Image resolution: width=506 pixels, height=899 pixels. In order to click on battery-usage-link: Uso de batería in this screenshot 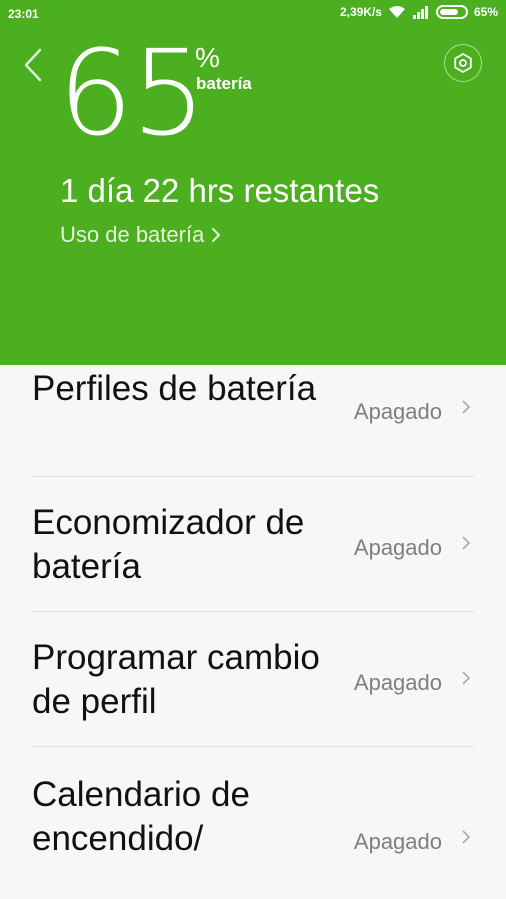, I will do `click(141, 235)`.